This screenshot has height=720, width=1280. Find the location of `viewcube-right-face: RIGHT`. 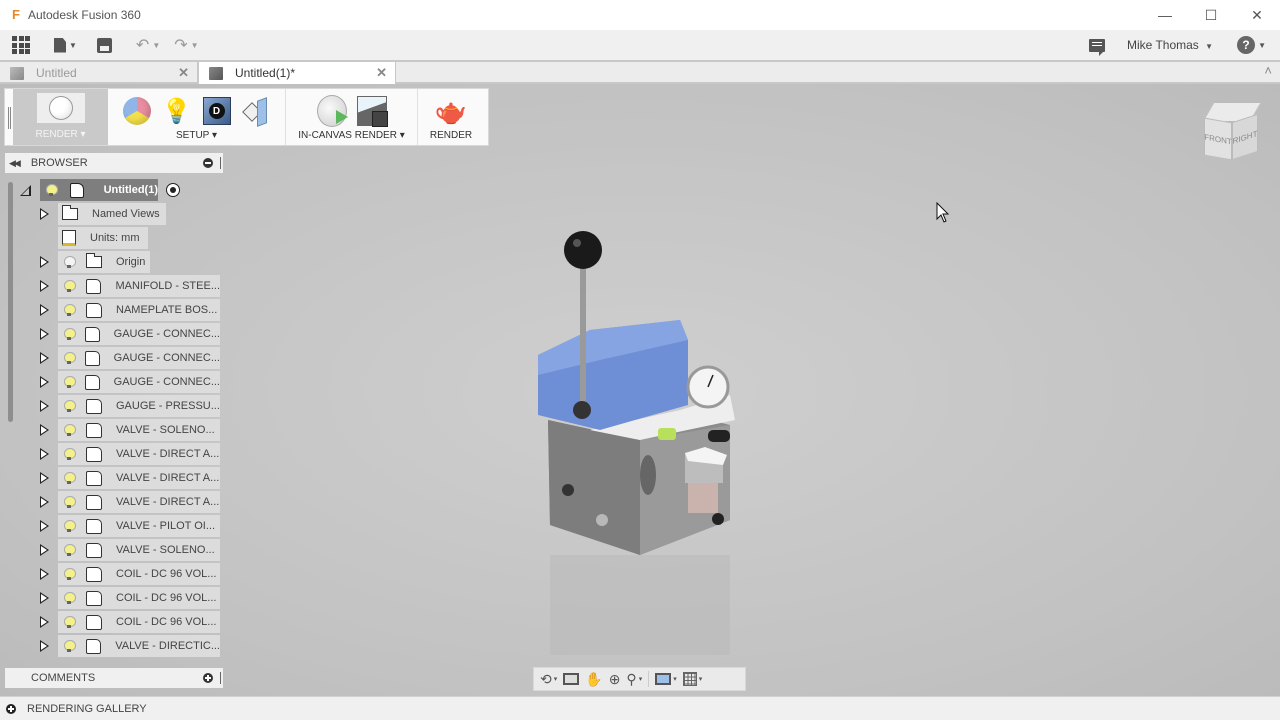

viewcube-right-face: RIGHT is located at coordinates (1245, 137).